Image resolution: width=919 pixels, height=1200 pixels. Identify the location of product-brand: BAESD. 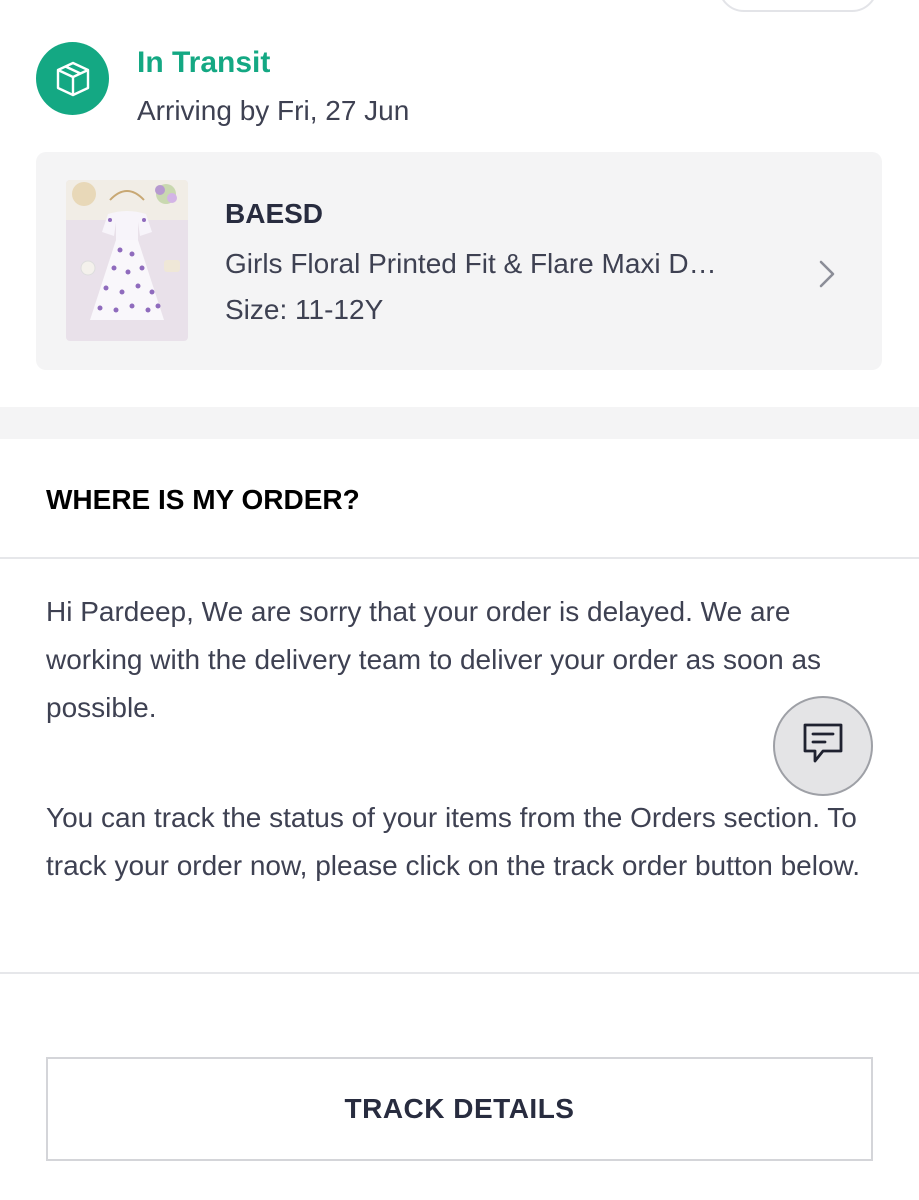
(274, 213).